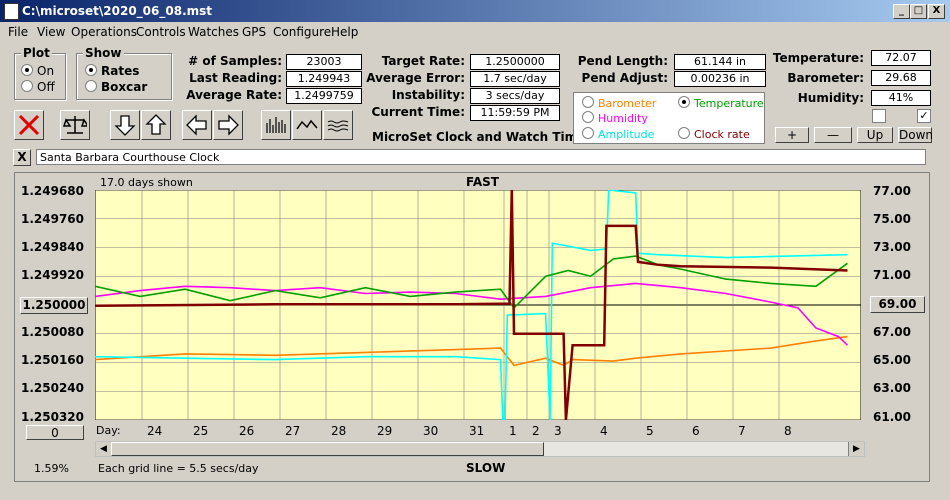 This screenshot has height=500, width=950. Describe the element at coordinates (302, 32) in the screenshot. I see `menu-configure: Configure` at that location.